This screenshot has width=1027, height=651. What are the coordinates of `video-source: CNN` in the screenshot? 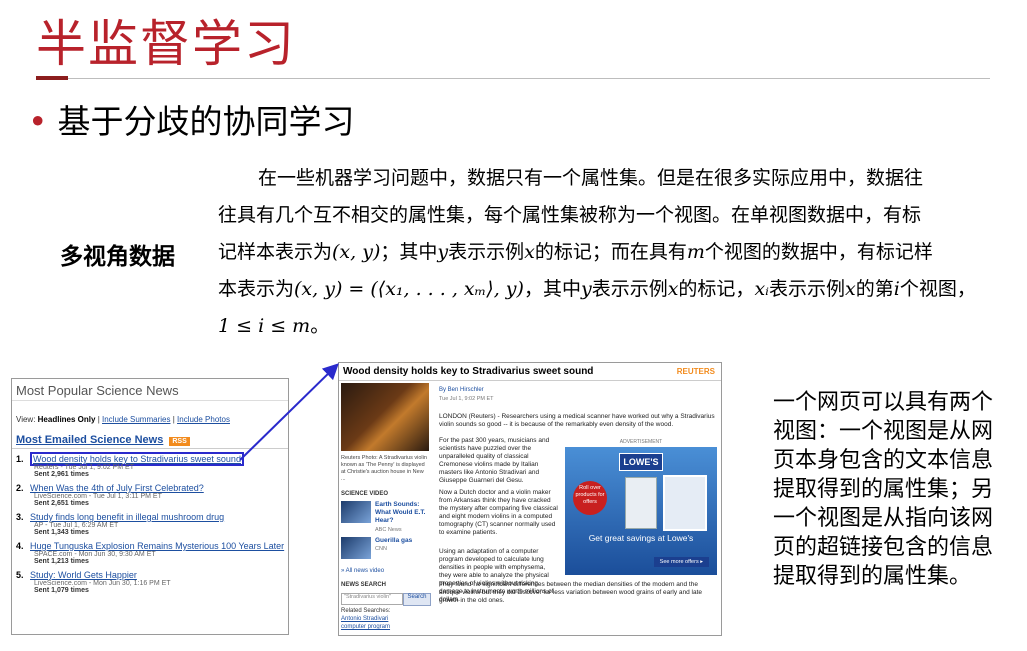 It's located at (381, 549).